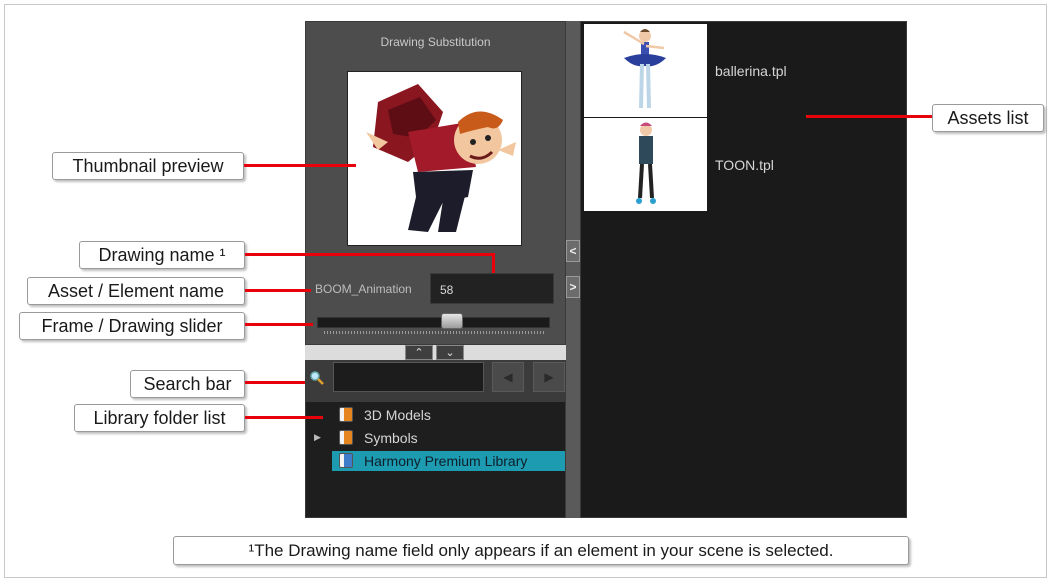  I want to click on search-icon, so click(317, 378).